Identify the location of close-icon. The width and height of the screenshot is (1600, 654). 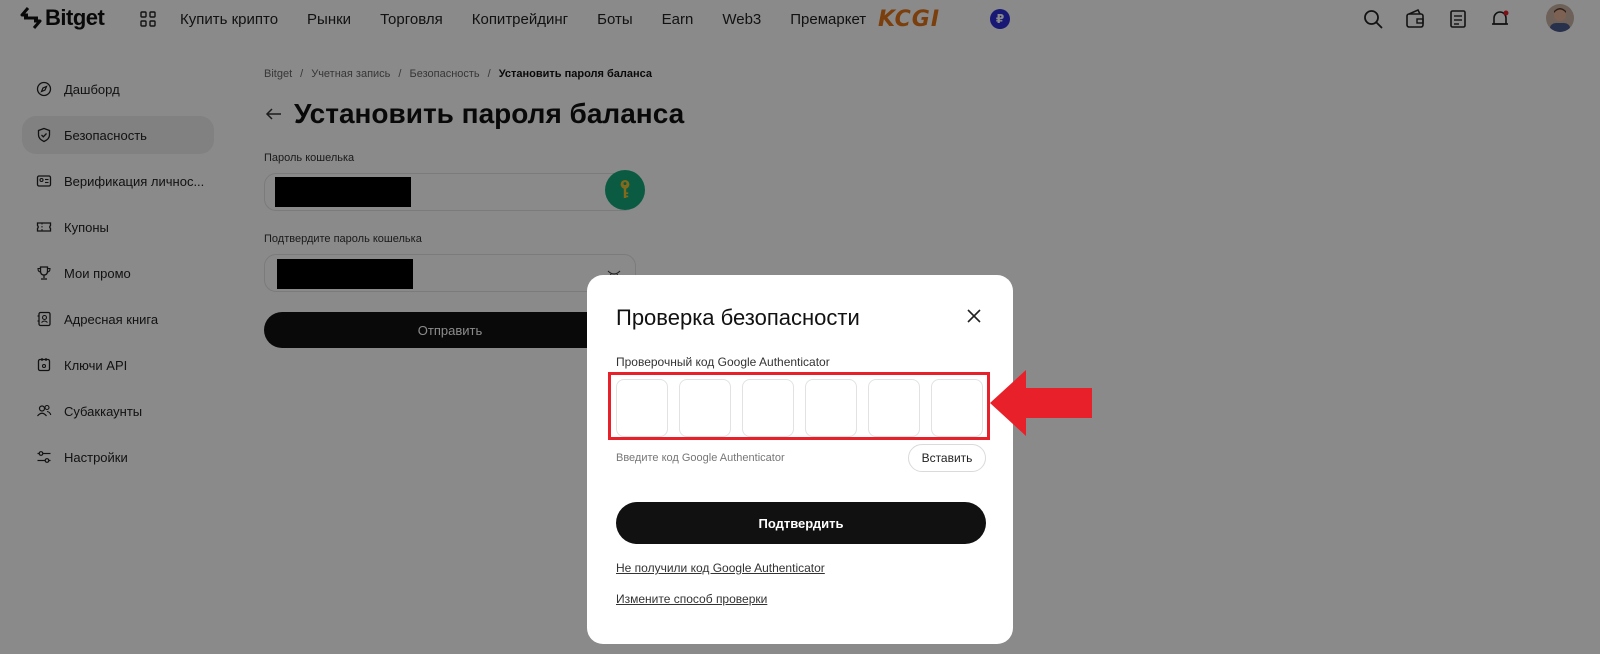
(974, 316).